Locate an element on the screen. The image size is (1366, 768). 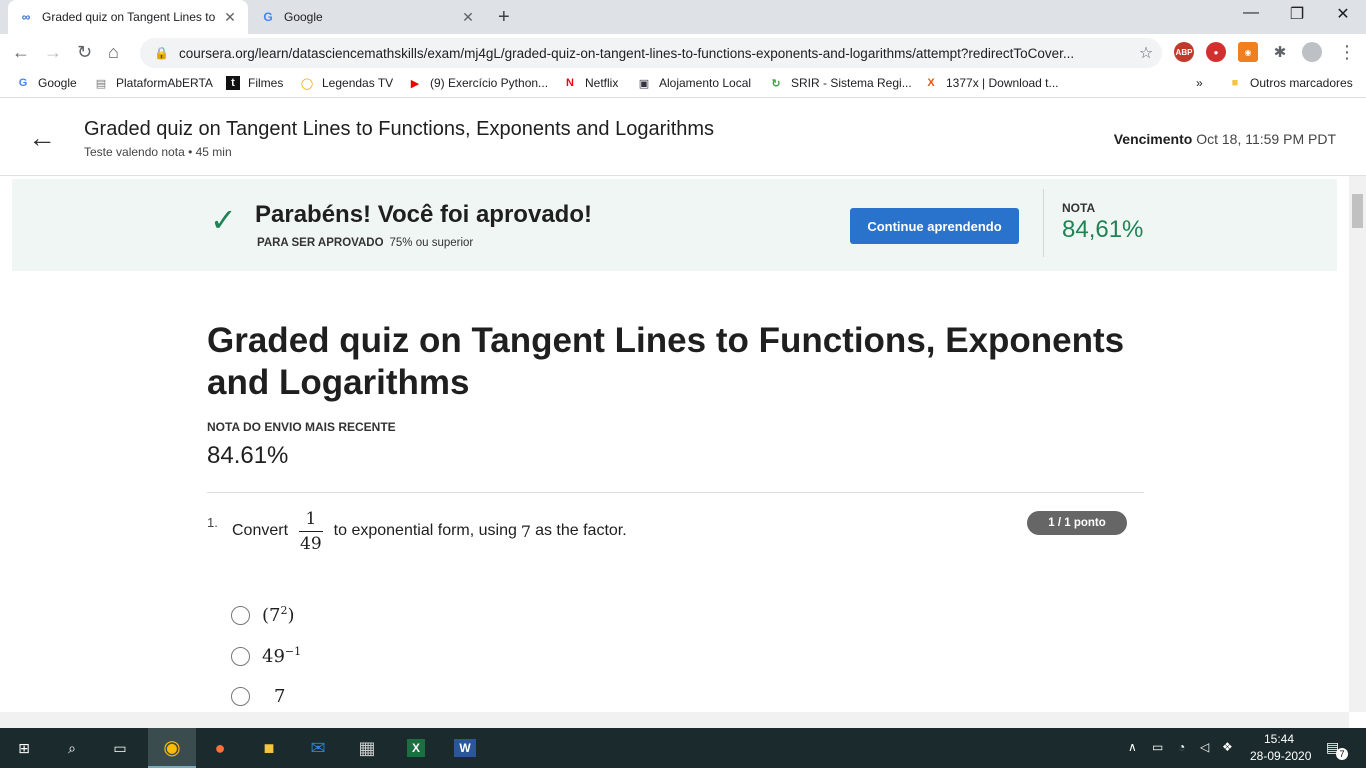
ublock-icon: ● is located at coordinates (1216, 52).